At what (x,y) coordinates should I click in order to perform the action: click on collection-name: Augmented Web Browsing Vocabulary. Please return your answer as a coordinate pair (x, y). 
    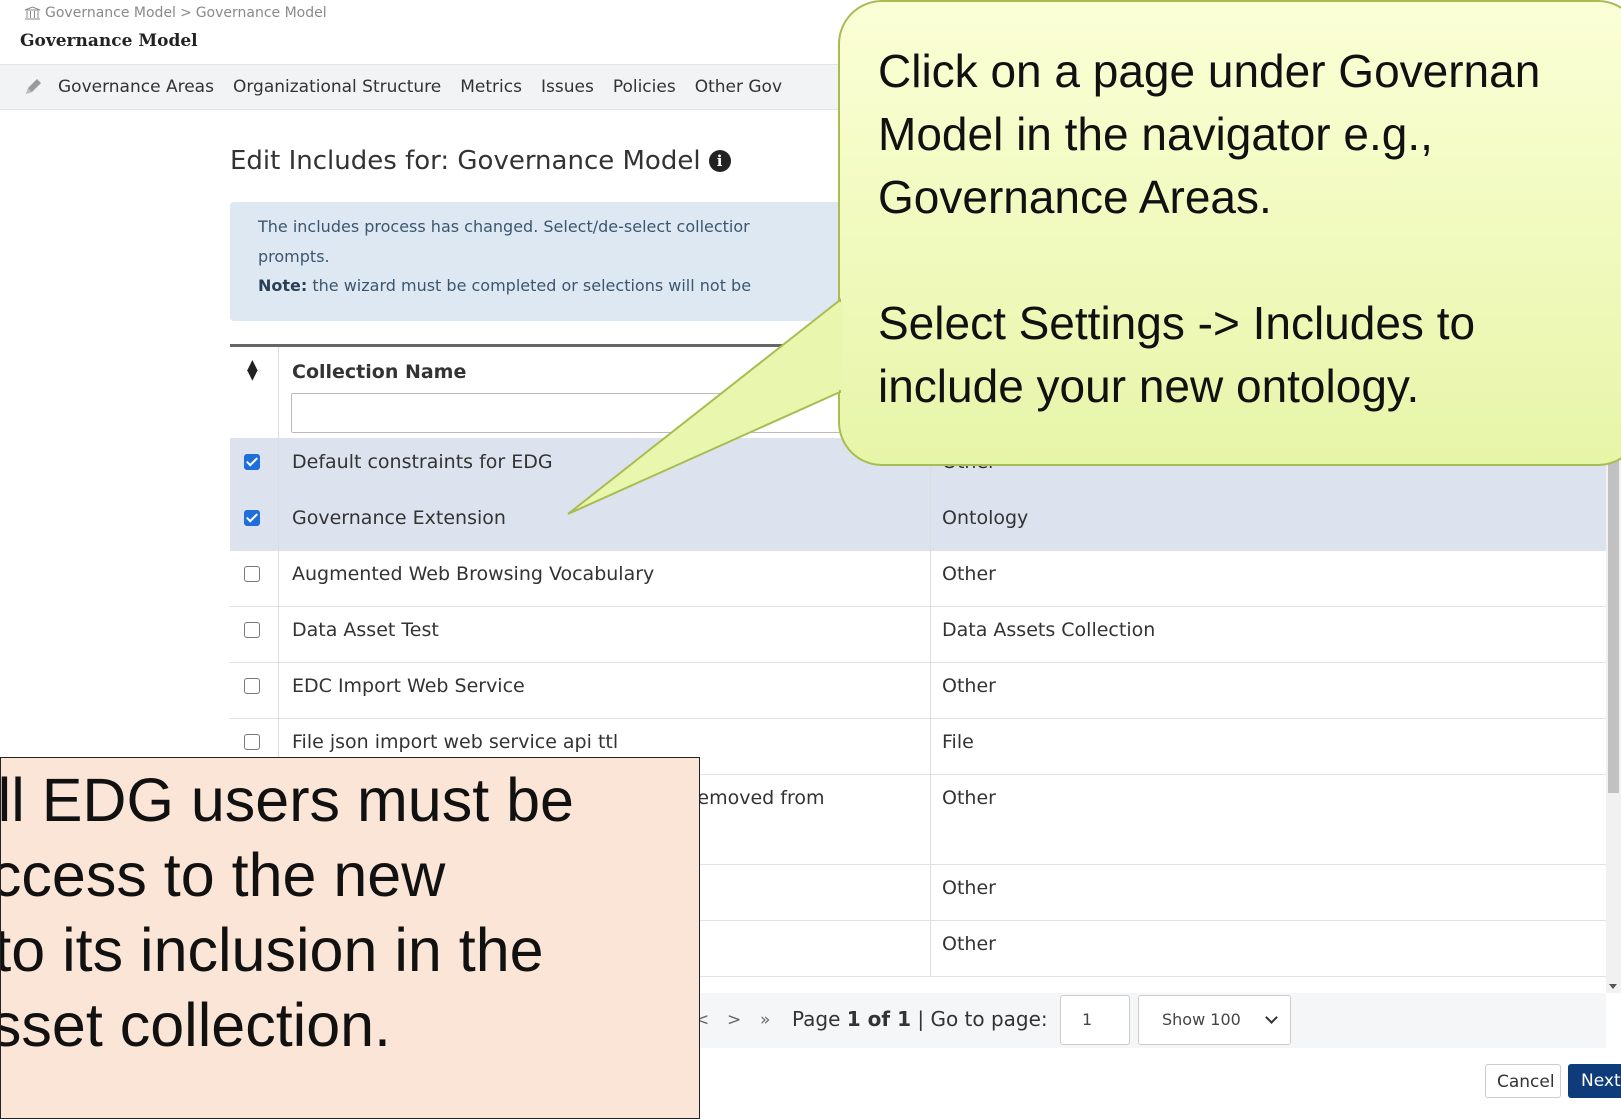
    Looking at the image, I should click on (473, 574).